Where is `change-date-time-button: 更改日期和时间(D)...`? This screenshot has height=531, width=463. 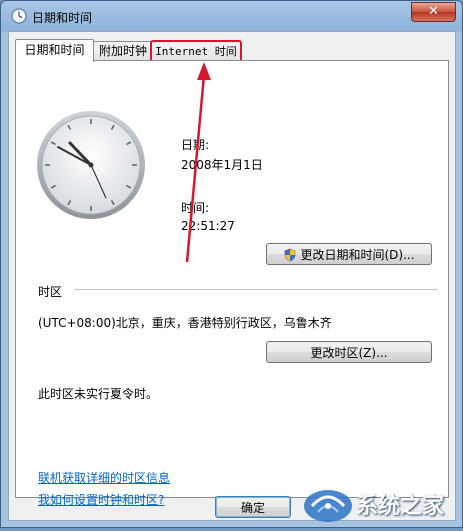 change-date-time-button: 更改日期和时间(D)... is located at coordinates (349, 254).